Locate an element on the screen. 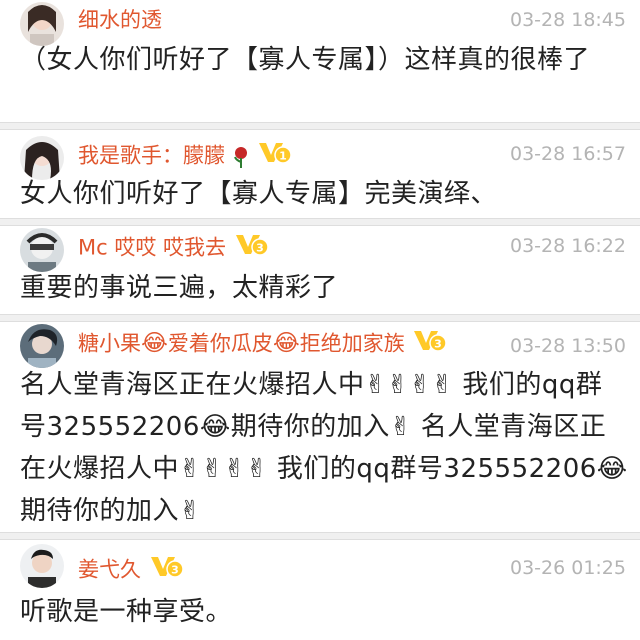 This screenshot has height=640, width=640. timestamp: 03-26 01:25 is located at coordinates (567, 568).